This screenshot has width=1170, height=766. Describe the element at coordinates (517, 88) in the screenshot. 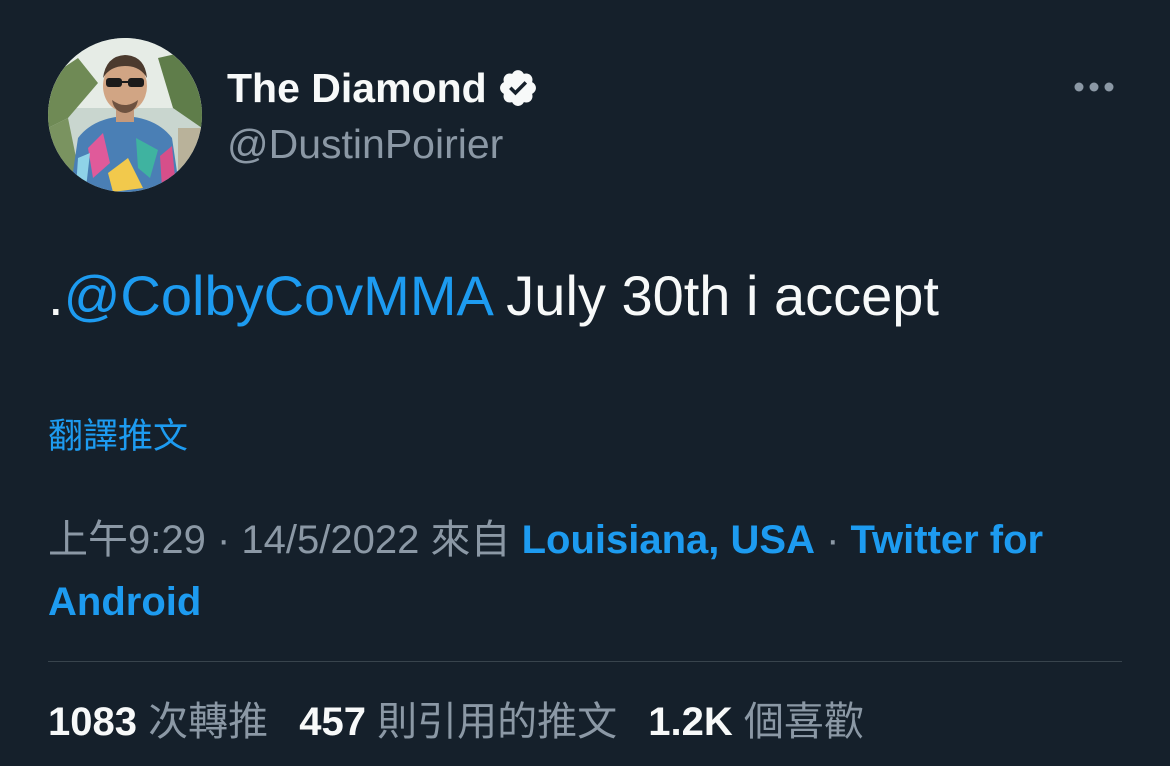

I see `verified-badge-icon` at that location.